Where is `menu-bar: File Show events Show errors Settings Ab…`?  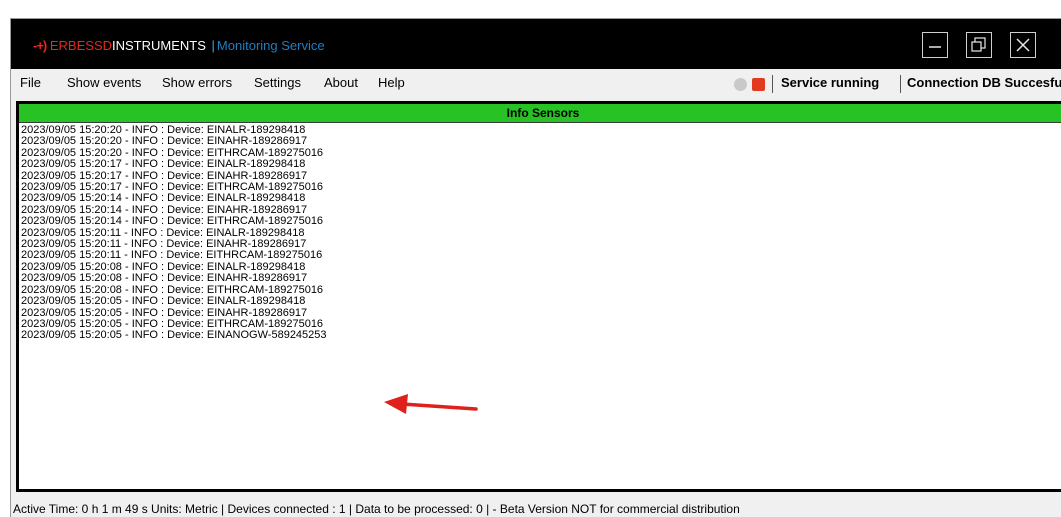 menu-bar: File Show events Show errors Settings Ab… is located at coordinates (536, 83).